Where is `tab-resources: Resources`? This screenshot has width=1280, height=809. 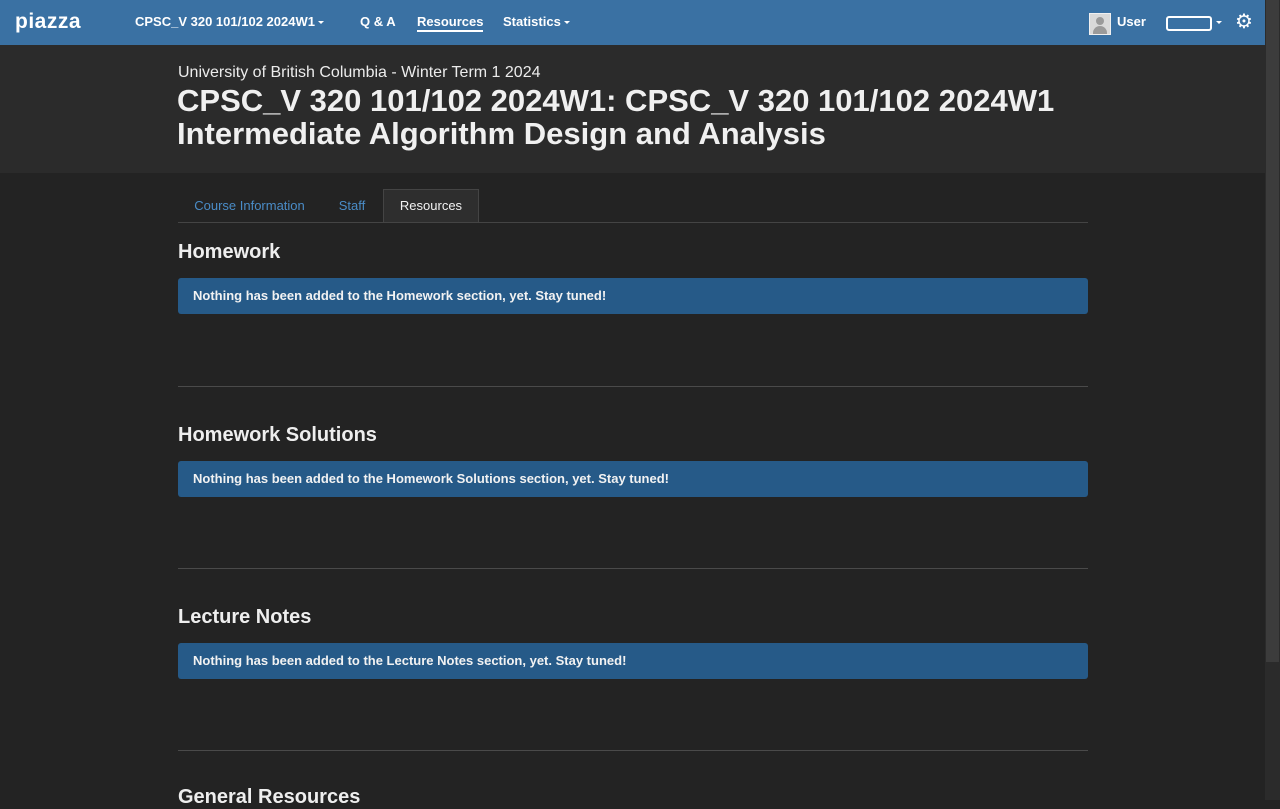 tab-resources: Resources is located at coordinates (431, 205).